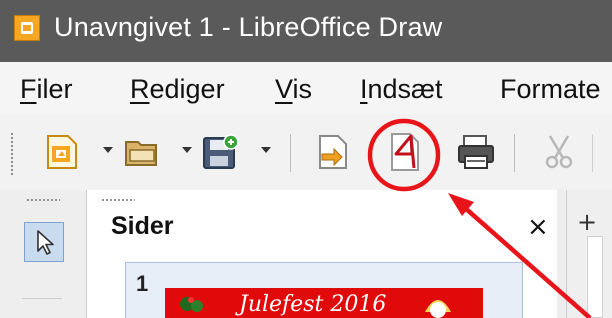 Image resolution: width=612 pixels, height=318 pixels. Describe the element at coordinates (187, 150) in the screenshot. I see `open-dropdown-arrow` at that location.